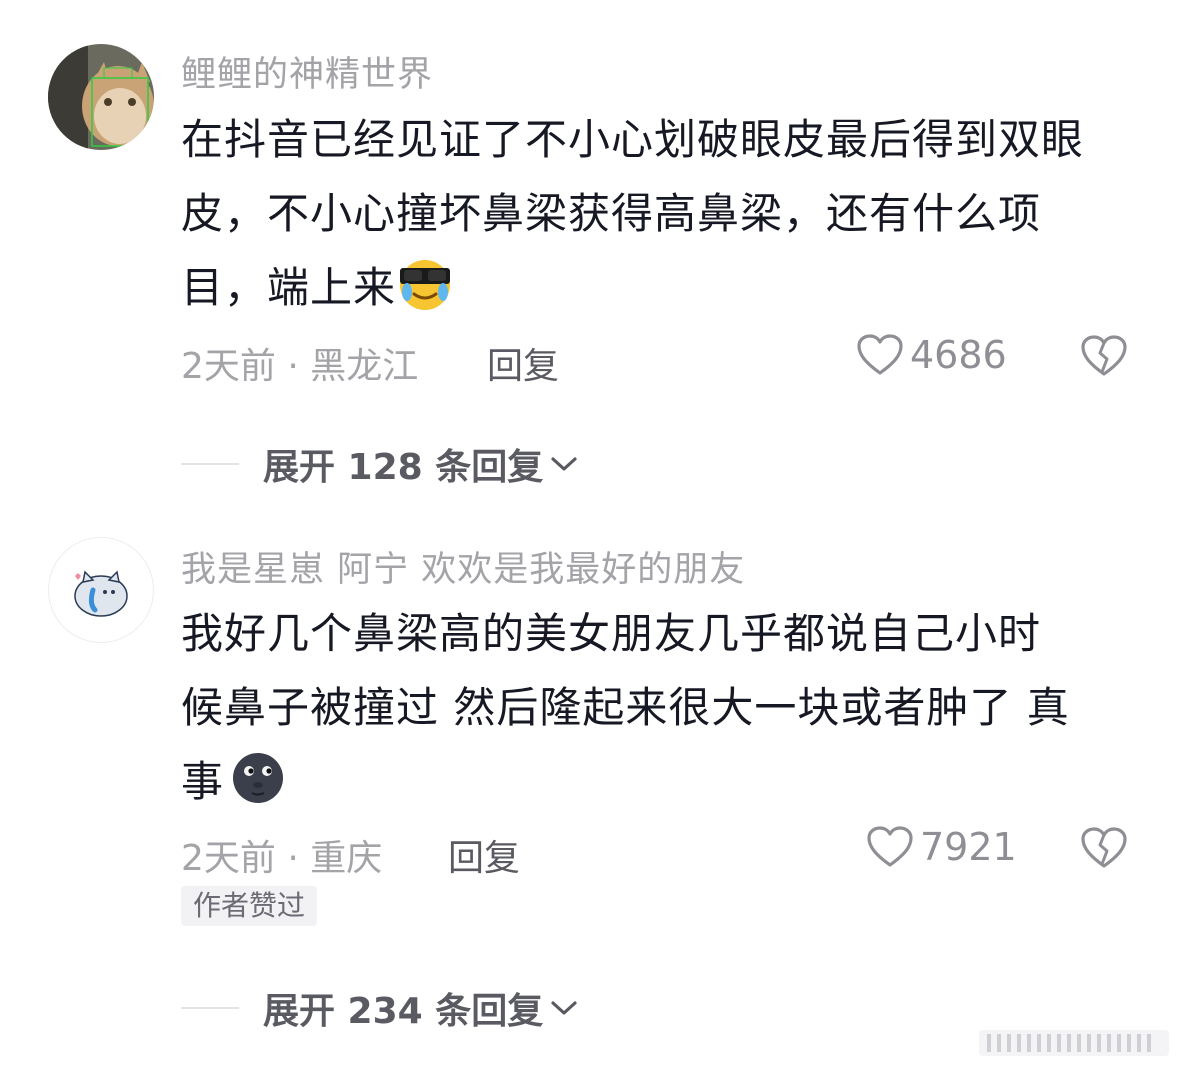  What do you see at coordinates (282, 858) in the screenshot?
I see `comment-meta: 2天前 · 重庆` at bounding box center [282, 858].